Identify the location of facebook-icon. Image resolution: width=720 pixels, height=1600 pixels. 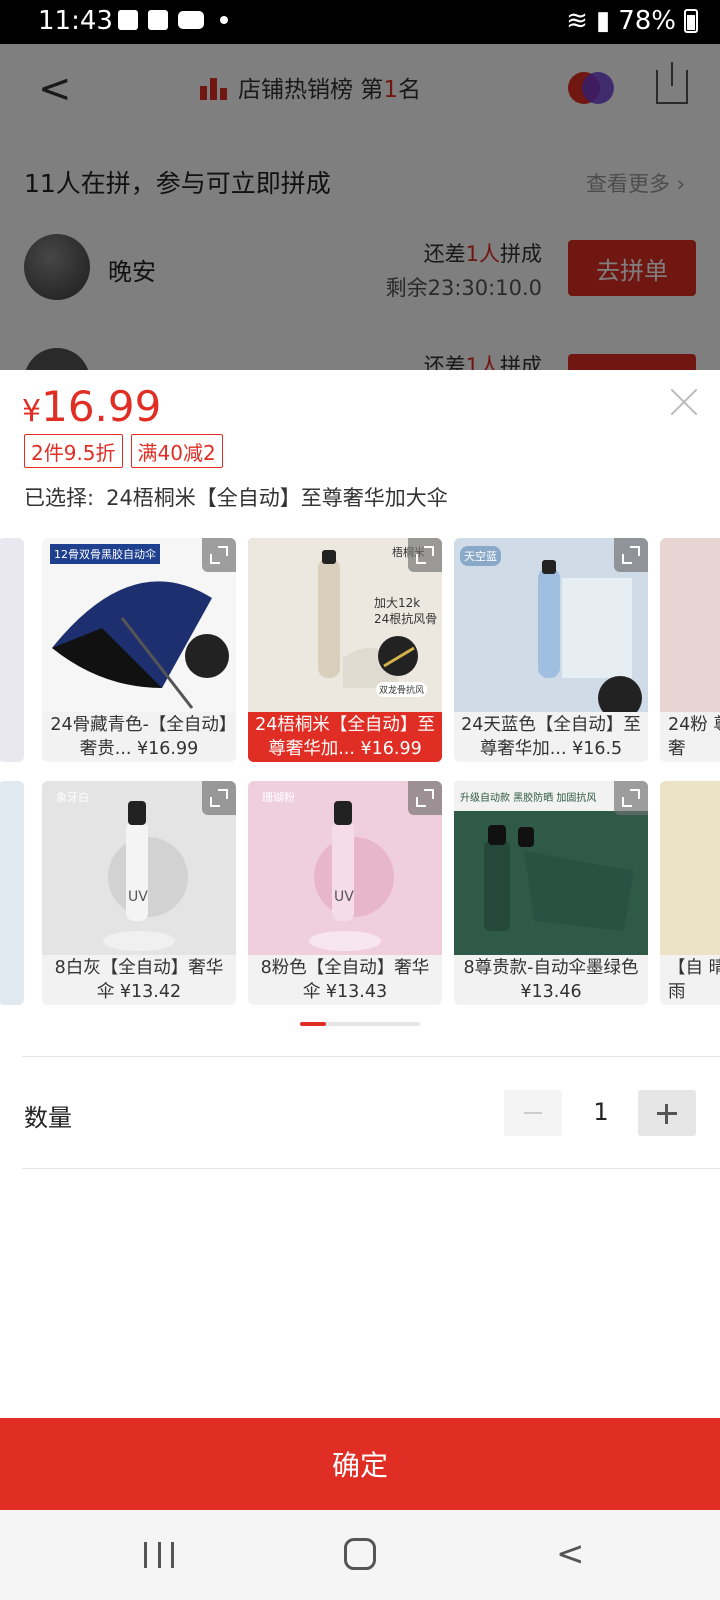
(158, 20).